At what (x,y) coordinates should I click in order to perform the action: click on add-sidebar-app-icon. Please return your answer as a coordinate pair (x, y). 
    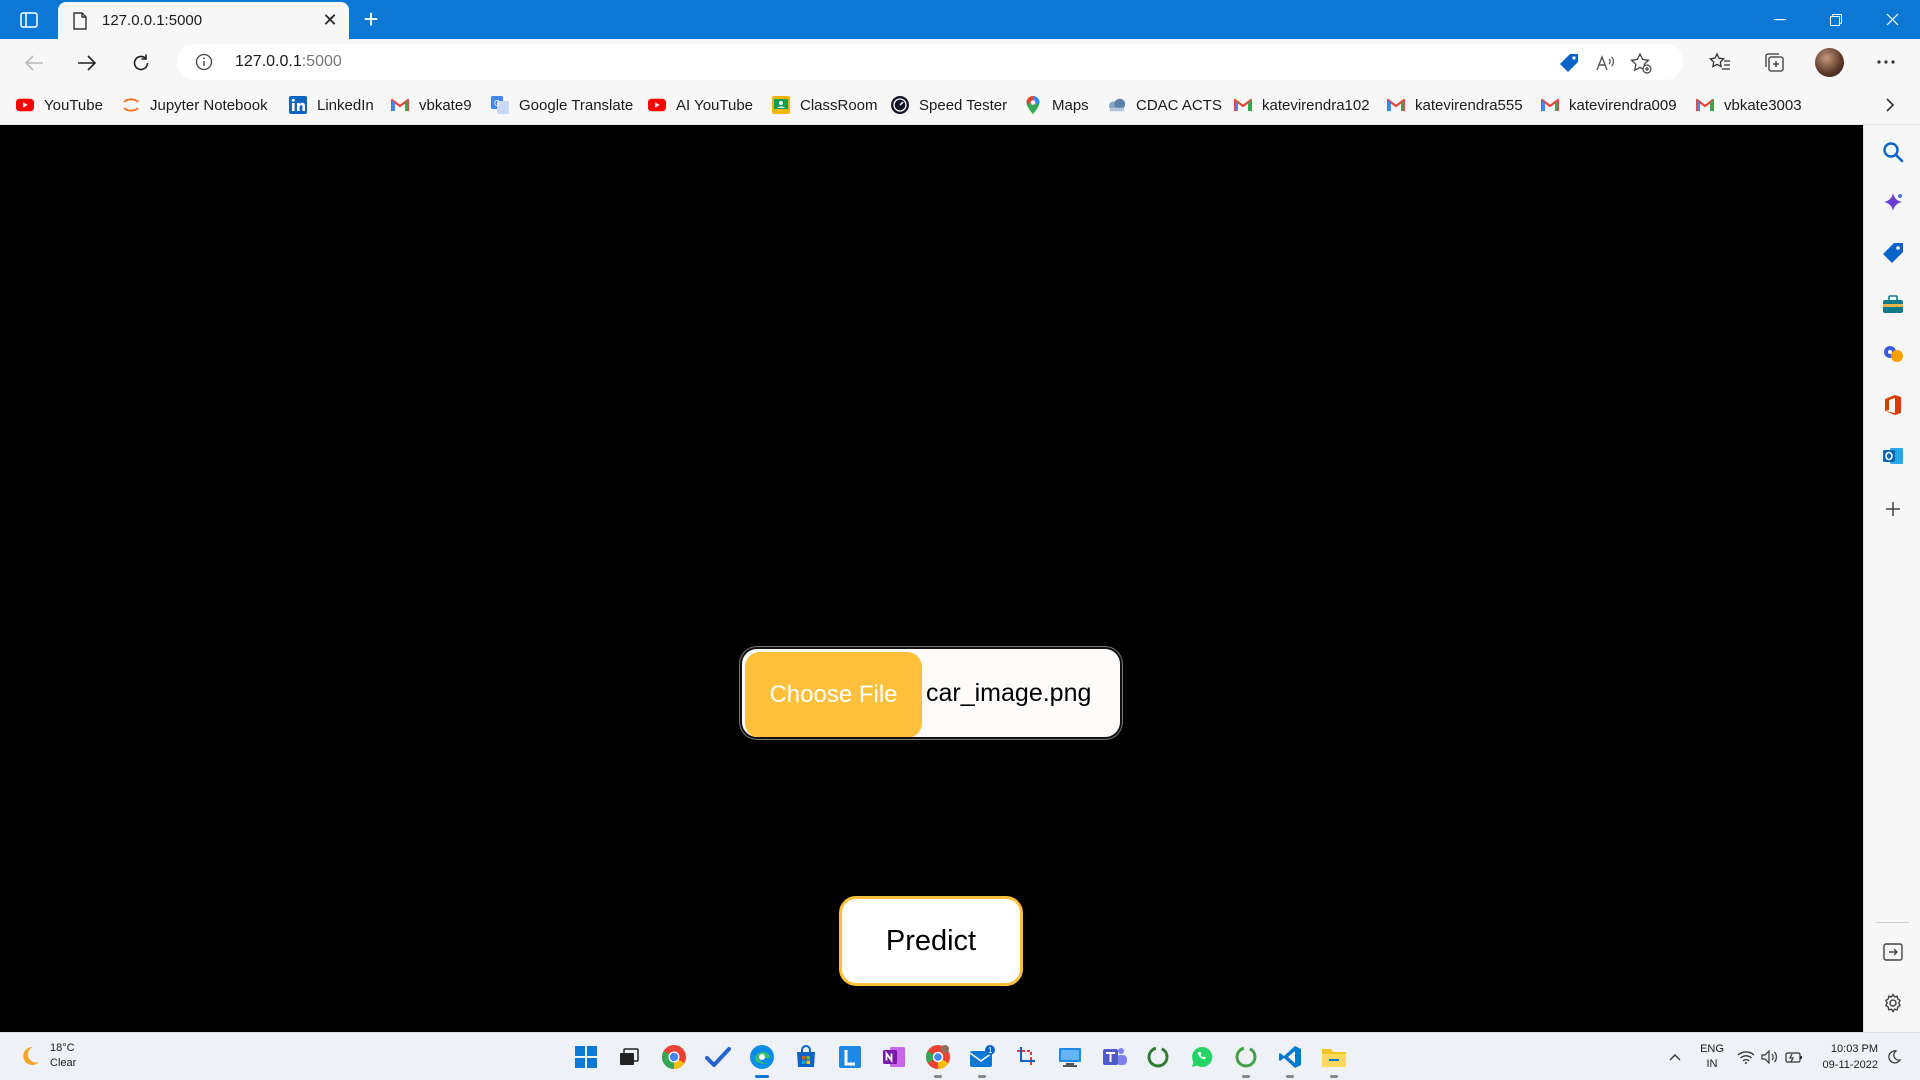
    Looking at the image, I should click on (1893, 509).